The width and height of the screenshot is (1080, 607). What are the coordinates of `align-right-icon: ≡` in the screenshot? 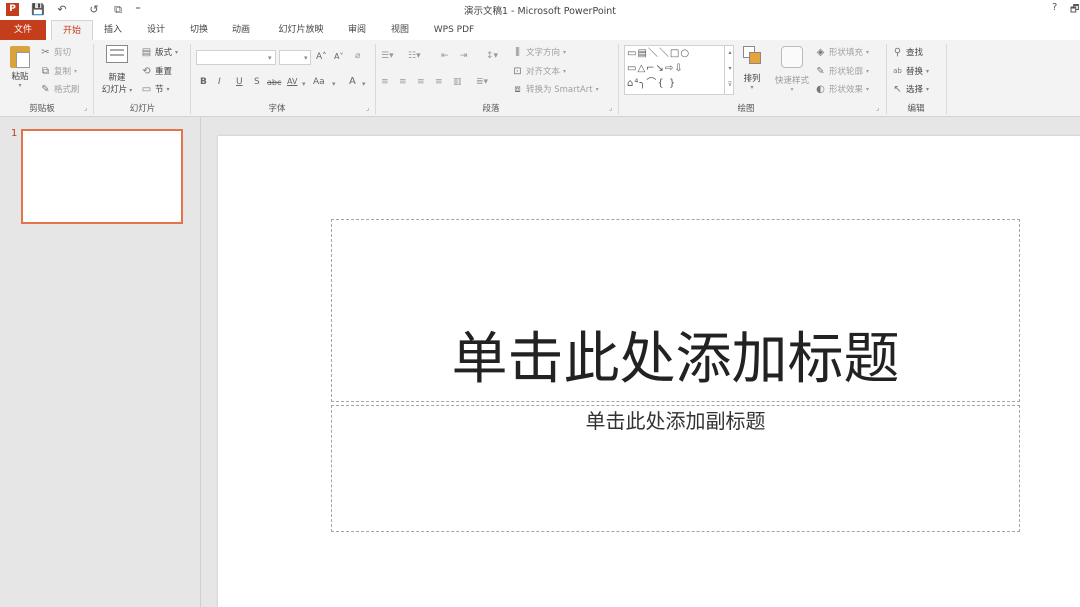 It's located at (421, 82).